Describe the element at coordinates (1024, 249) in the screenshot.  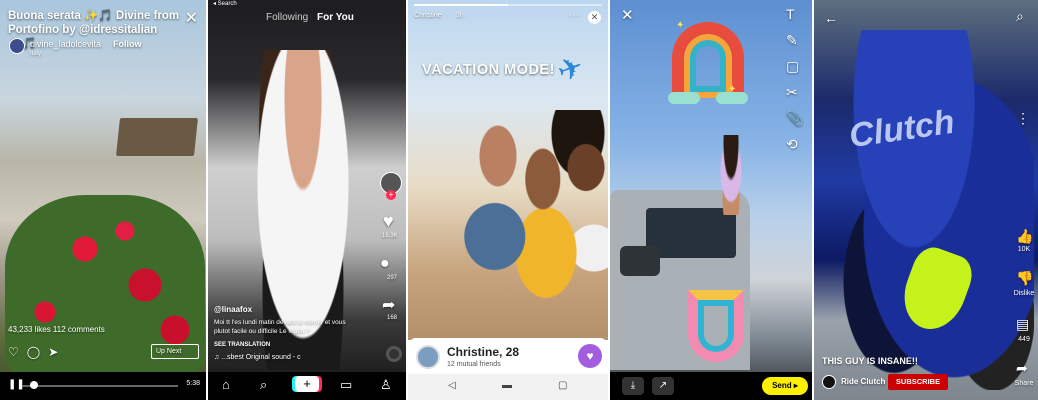
I see `likes-count: 10K` at that location.